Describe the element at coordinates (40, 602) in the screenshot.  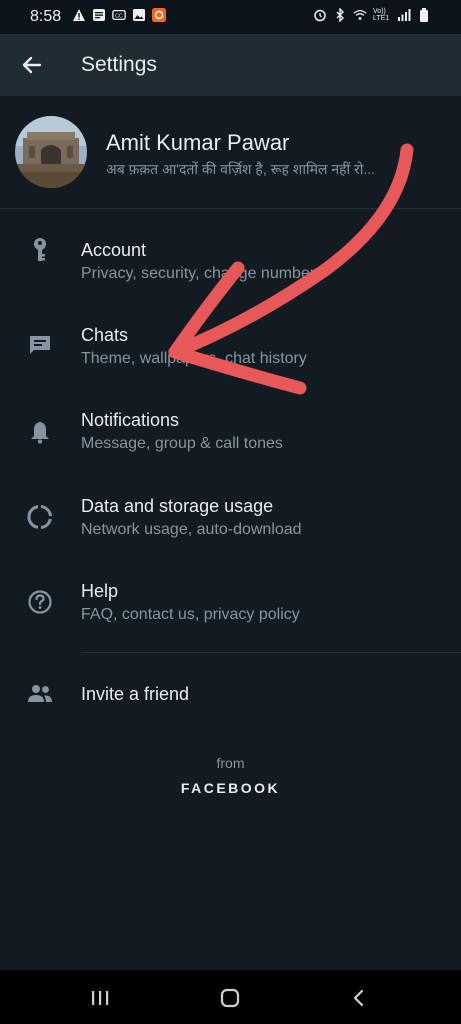
I see `help-icon` at that location.